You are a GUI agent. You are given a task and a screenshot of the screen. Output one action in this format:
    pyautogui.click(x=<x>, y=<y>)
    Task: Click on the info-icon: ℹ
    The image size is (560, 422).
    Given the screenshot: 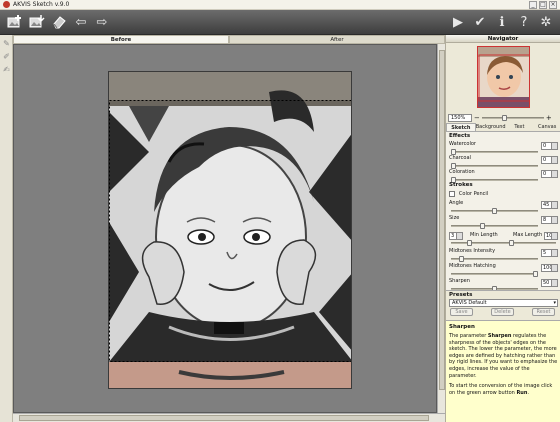 What is the action you would take?
    pyautogui.click(x=502, y=22)
    